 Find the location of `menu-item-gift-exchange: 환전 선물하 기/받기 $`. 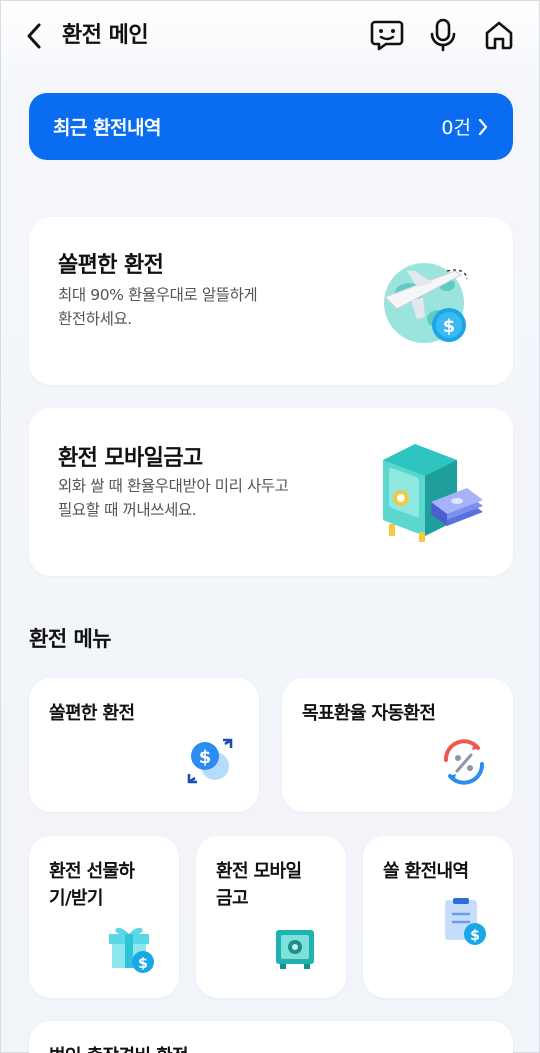

menu-item-gift-exchange: 환전 선물하 기/받기 $ is located at coordinates (104, 917).